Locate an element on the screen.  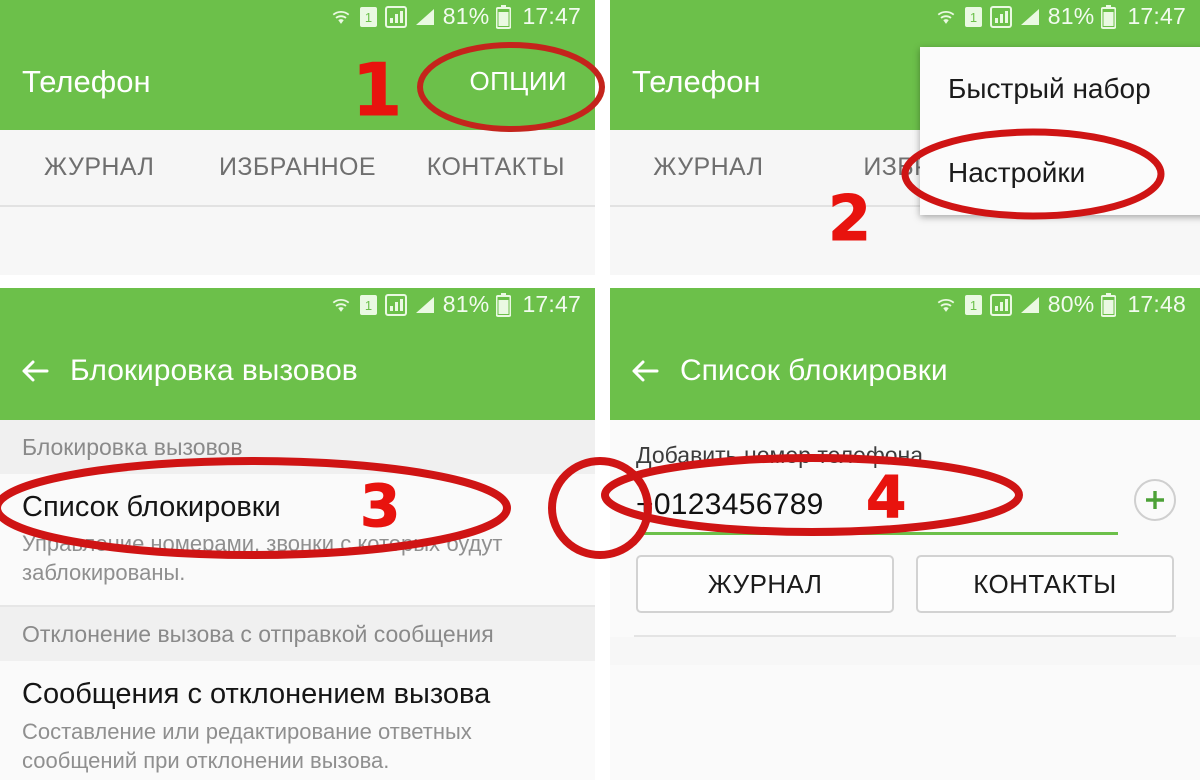
clock-label: 17:48 is located at coordinates (1156, 304).